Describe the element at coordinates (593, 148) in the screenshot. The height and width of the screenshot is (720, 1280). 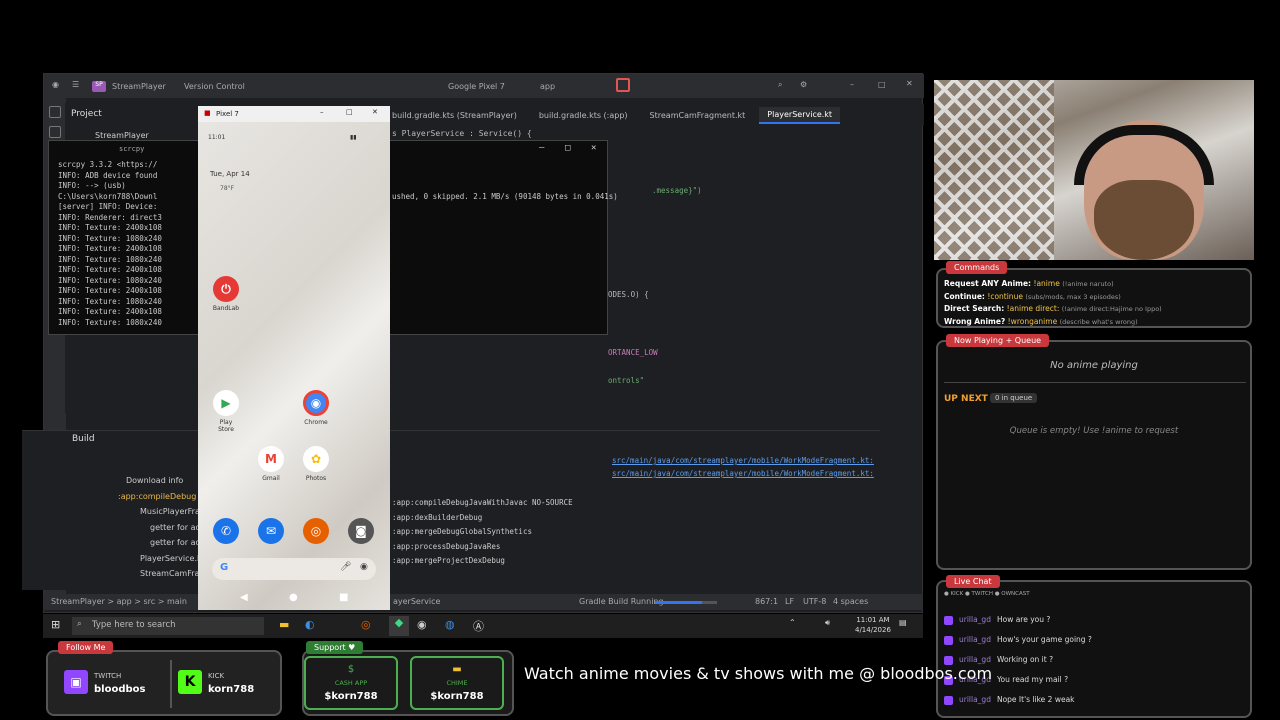
I see `console-close-button: ✕` at that location.